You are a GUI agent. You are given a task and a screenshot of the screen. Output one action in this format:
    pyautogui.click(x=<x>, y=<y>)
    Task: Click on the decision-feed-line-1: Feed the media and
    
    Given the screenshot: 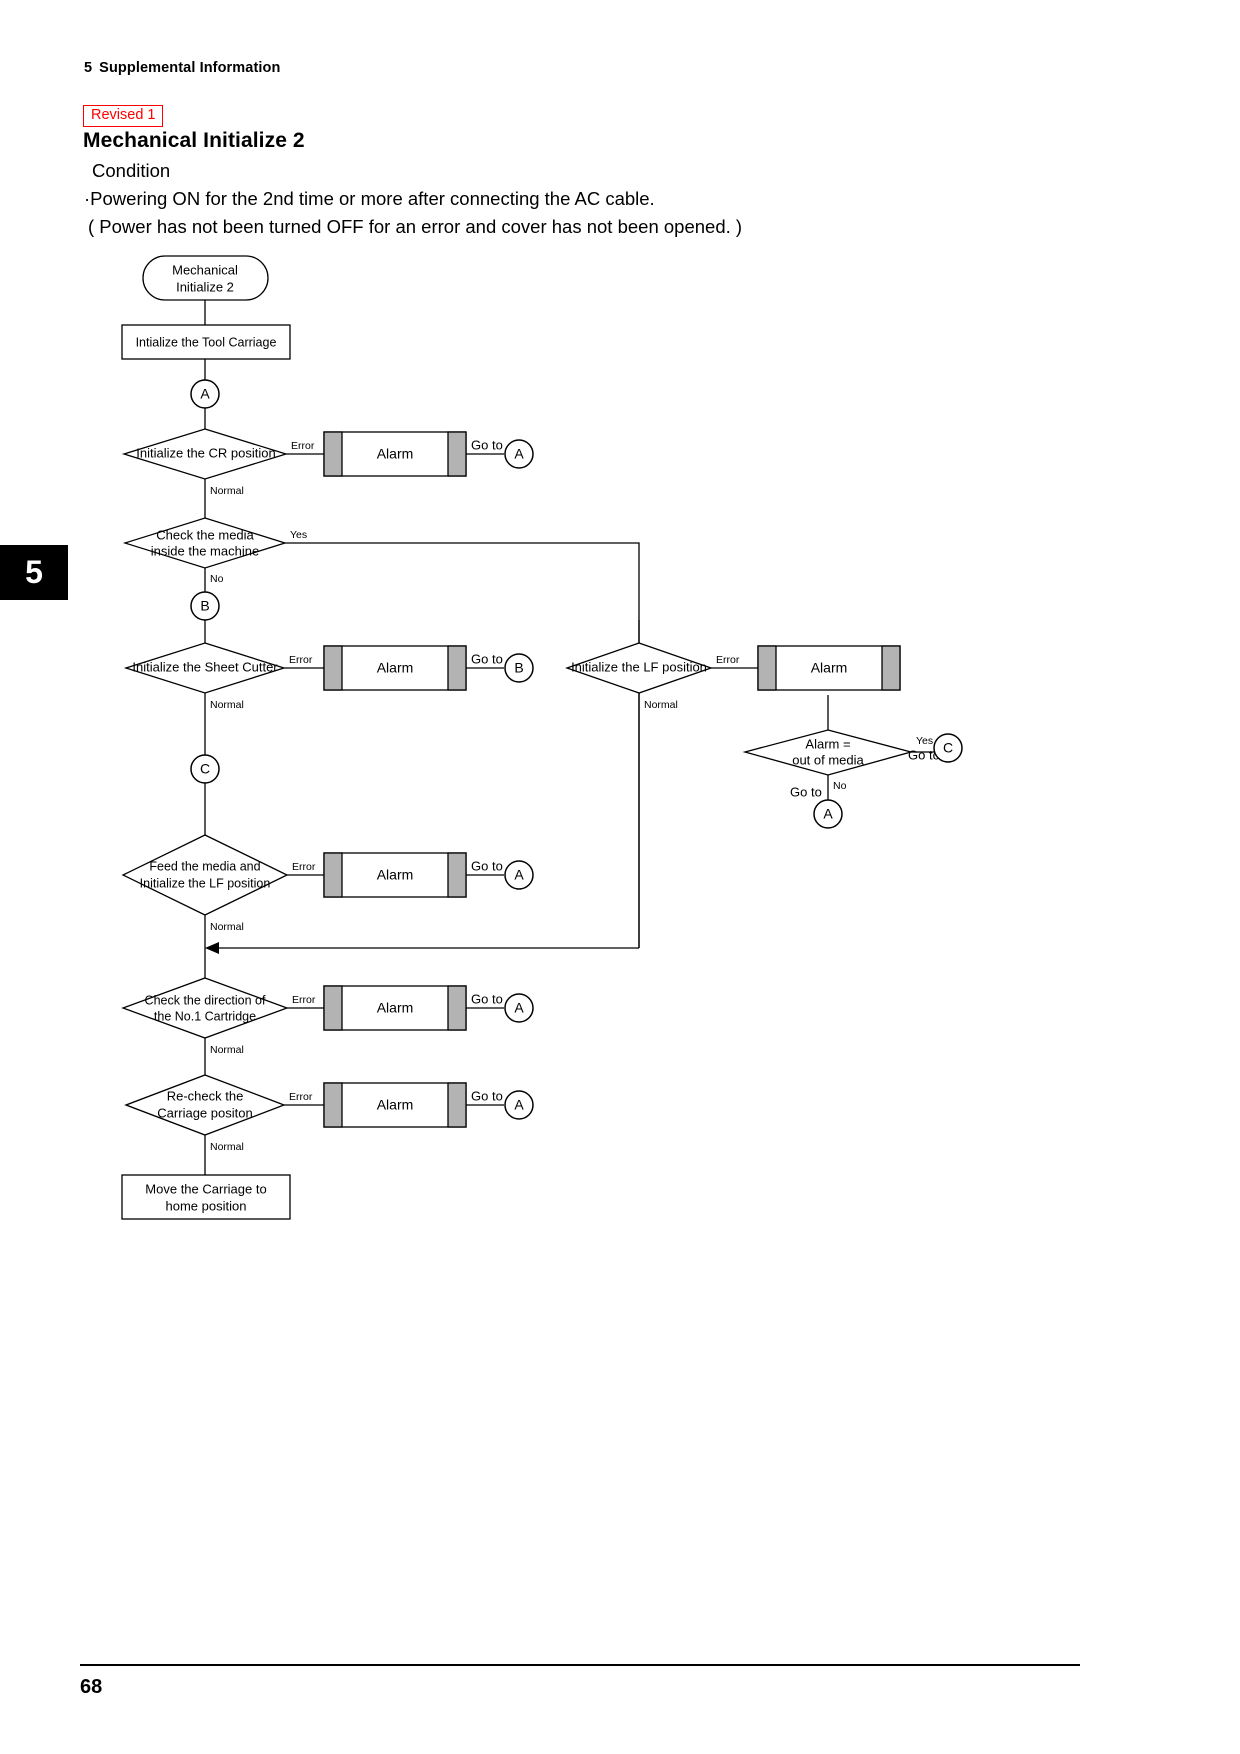 What is the action you would take?
    pyautogui.click(x=204, y=866)
    